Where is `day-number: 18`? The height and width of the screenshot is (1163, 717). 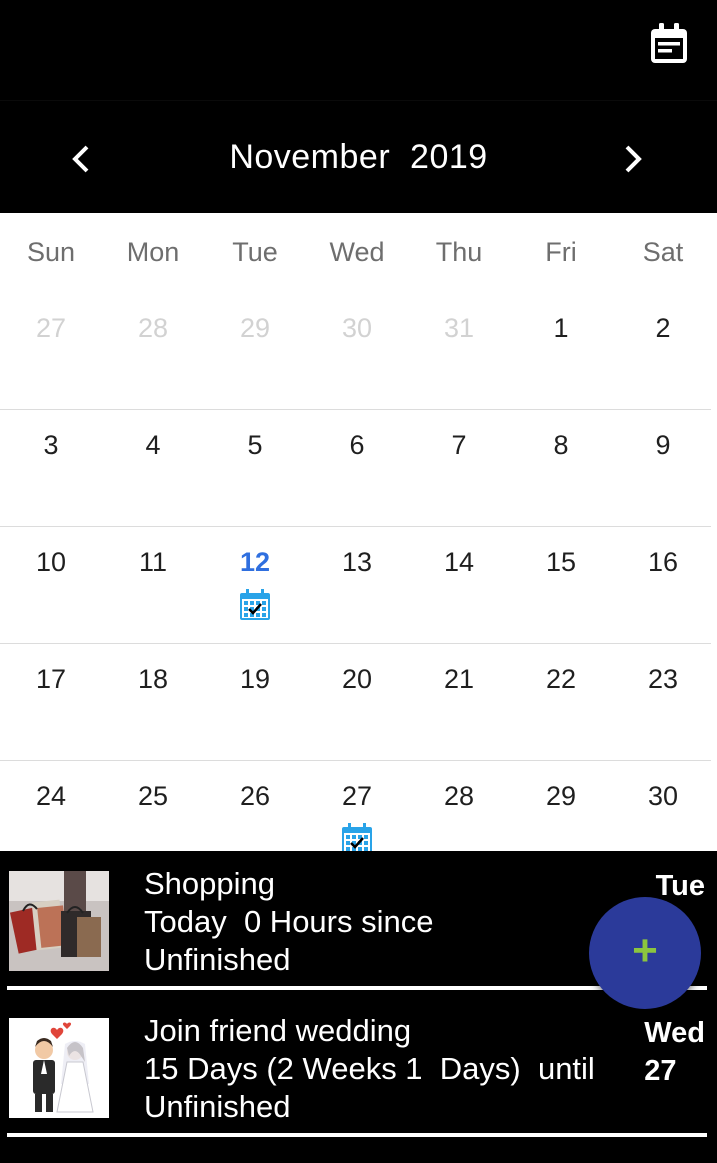 day-number: 18 is located at coordinates (153, 679).